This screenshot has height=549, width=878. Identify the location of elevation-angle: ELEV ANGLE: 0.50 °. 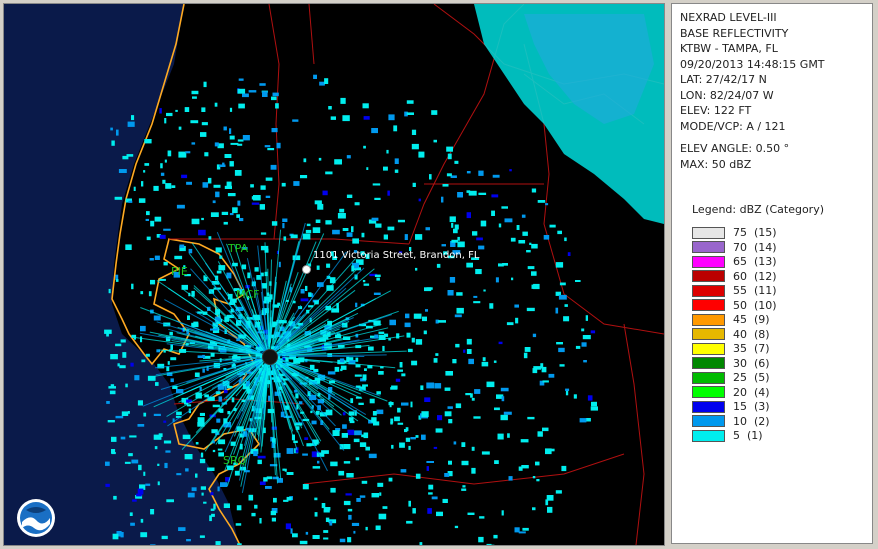
(735, 148).